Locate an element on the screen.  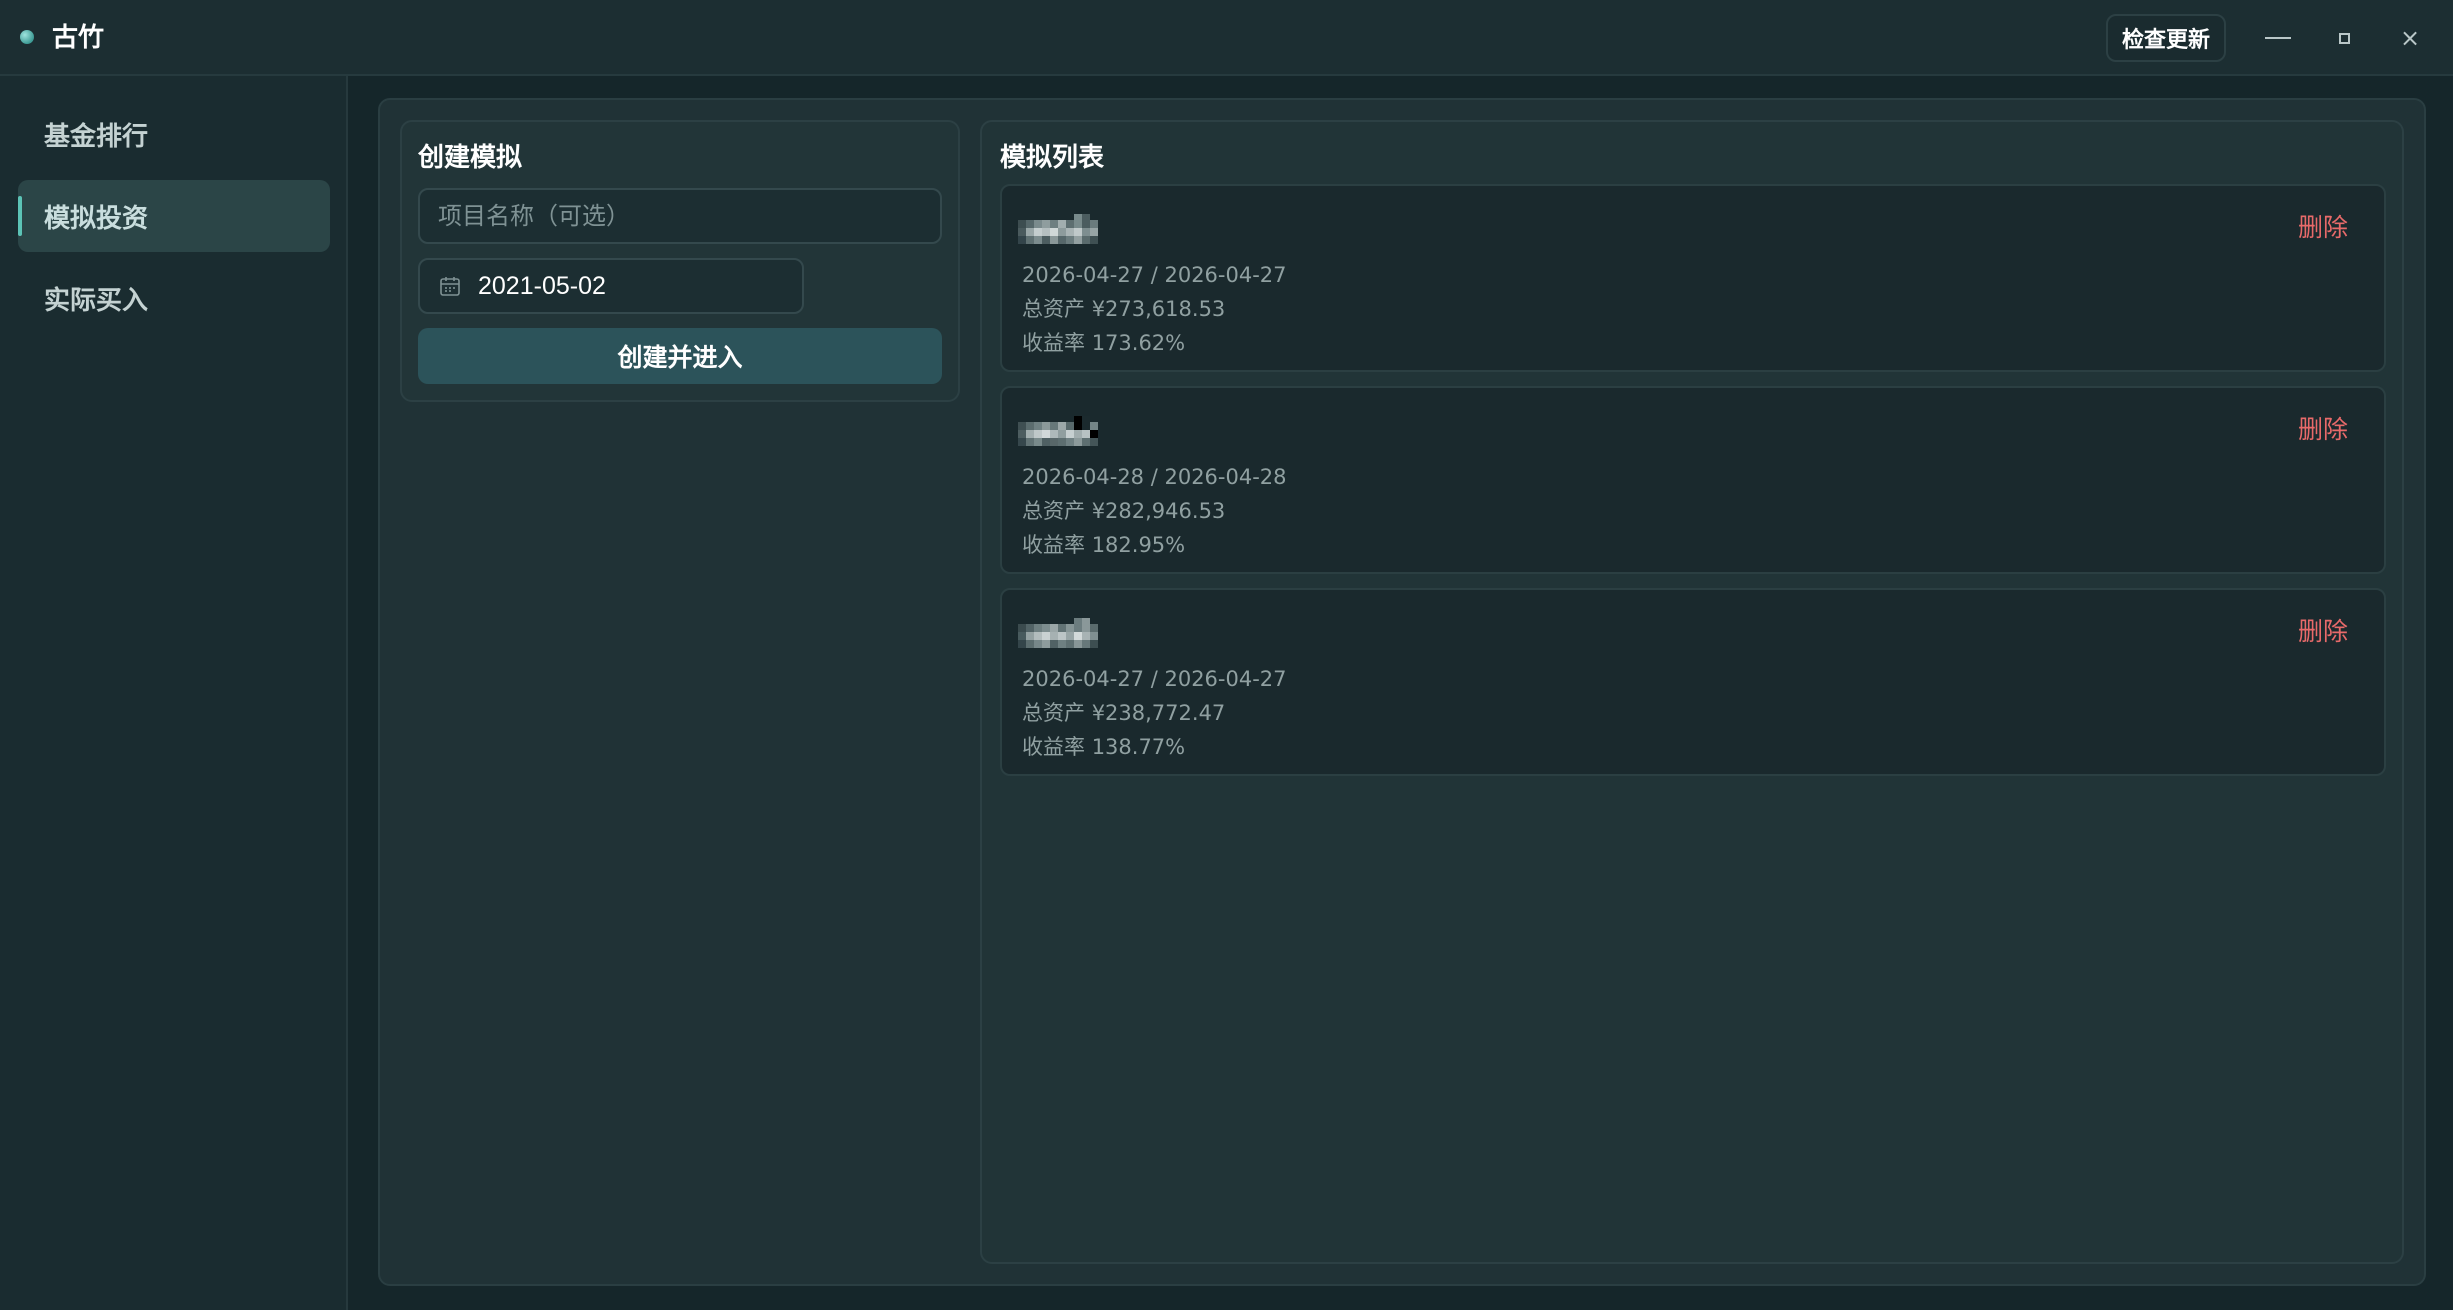
total-assets-value: ¥238,772.47 is located at coordinates (1158, 713).